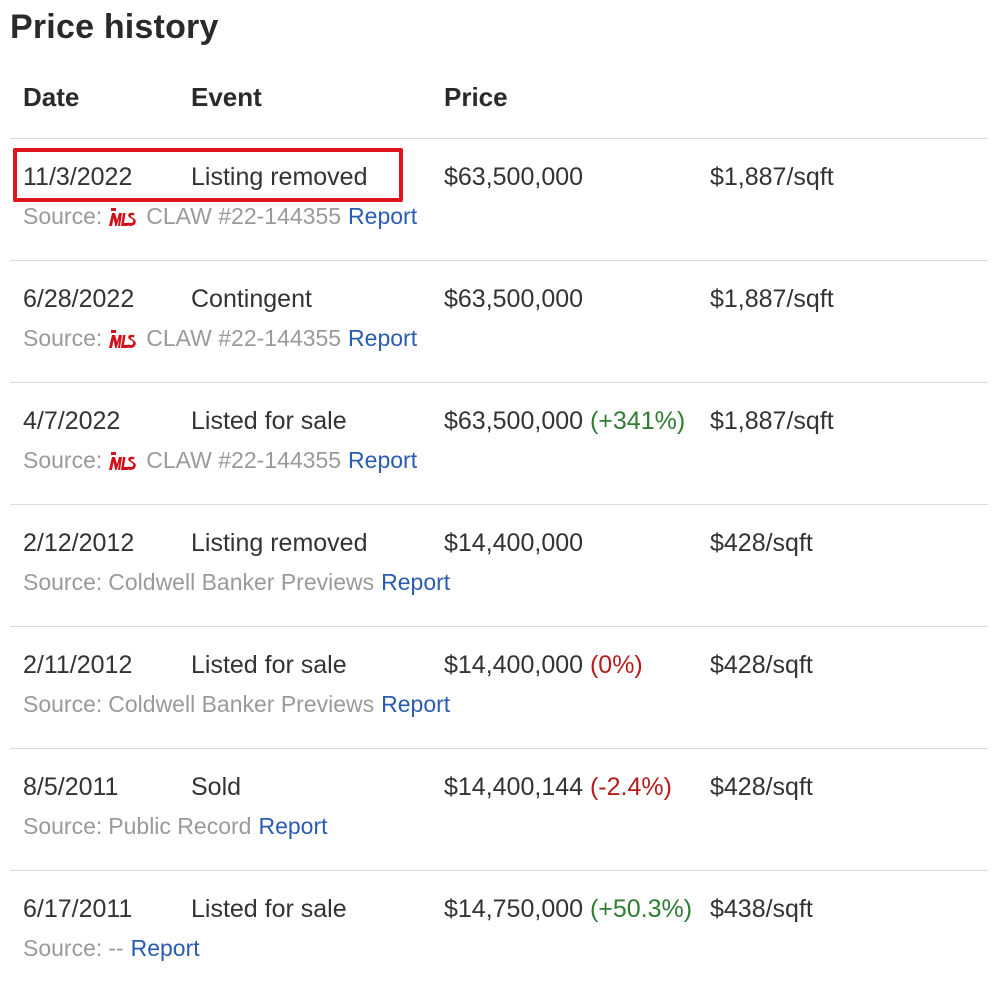 This screenshot has width=1000, height=981. I want to click on row-price-change: (+341%), so click(634, 421).